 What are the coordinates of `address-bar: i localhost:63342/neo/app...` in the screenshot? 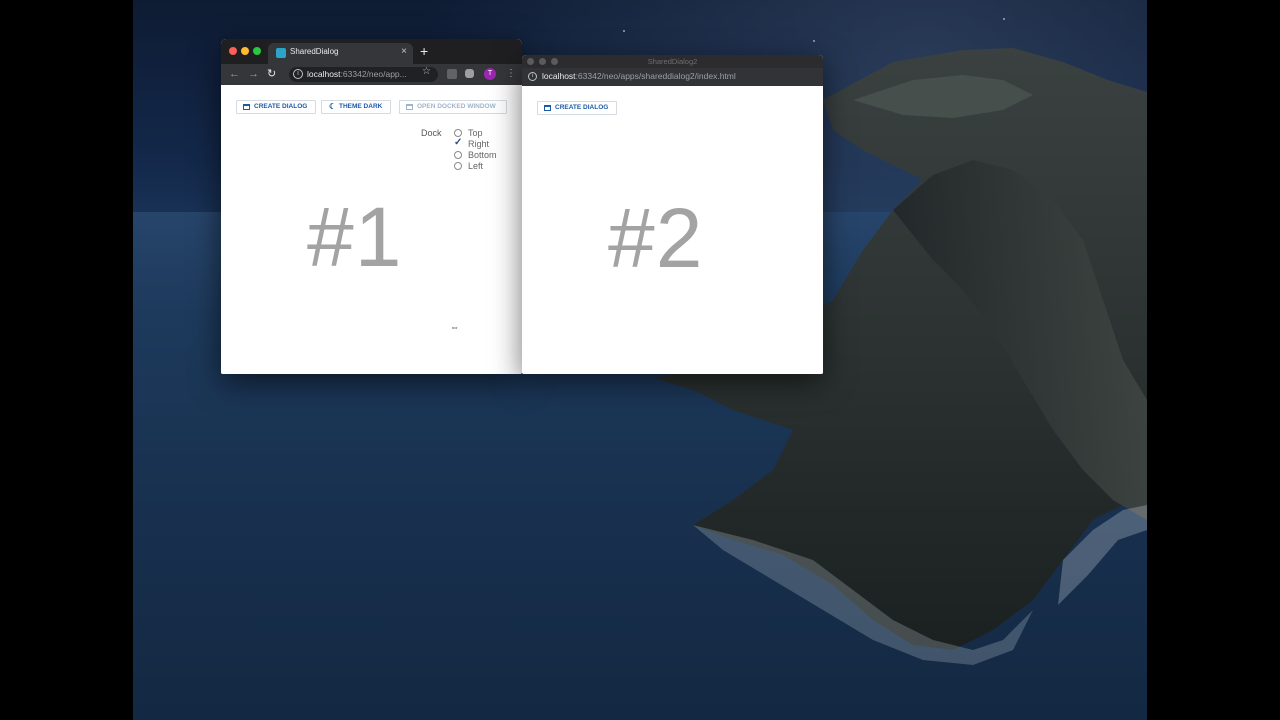 It's located at (363, 74).